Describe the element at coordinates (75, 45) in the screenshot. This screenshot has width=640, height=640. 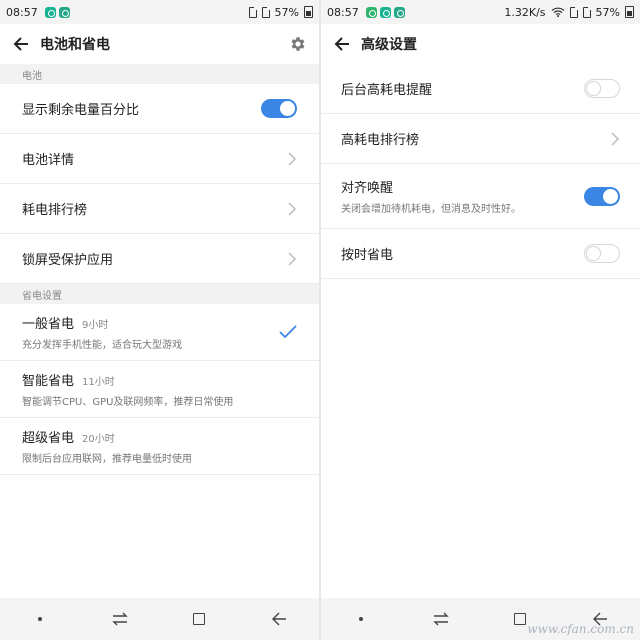
I see `page-title: 电池和省电` at that location.